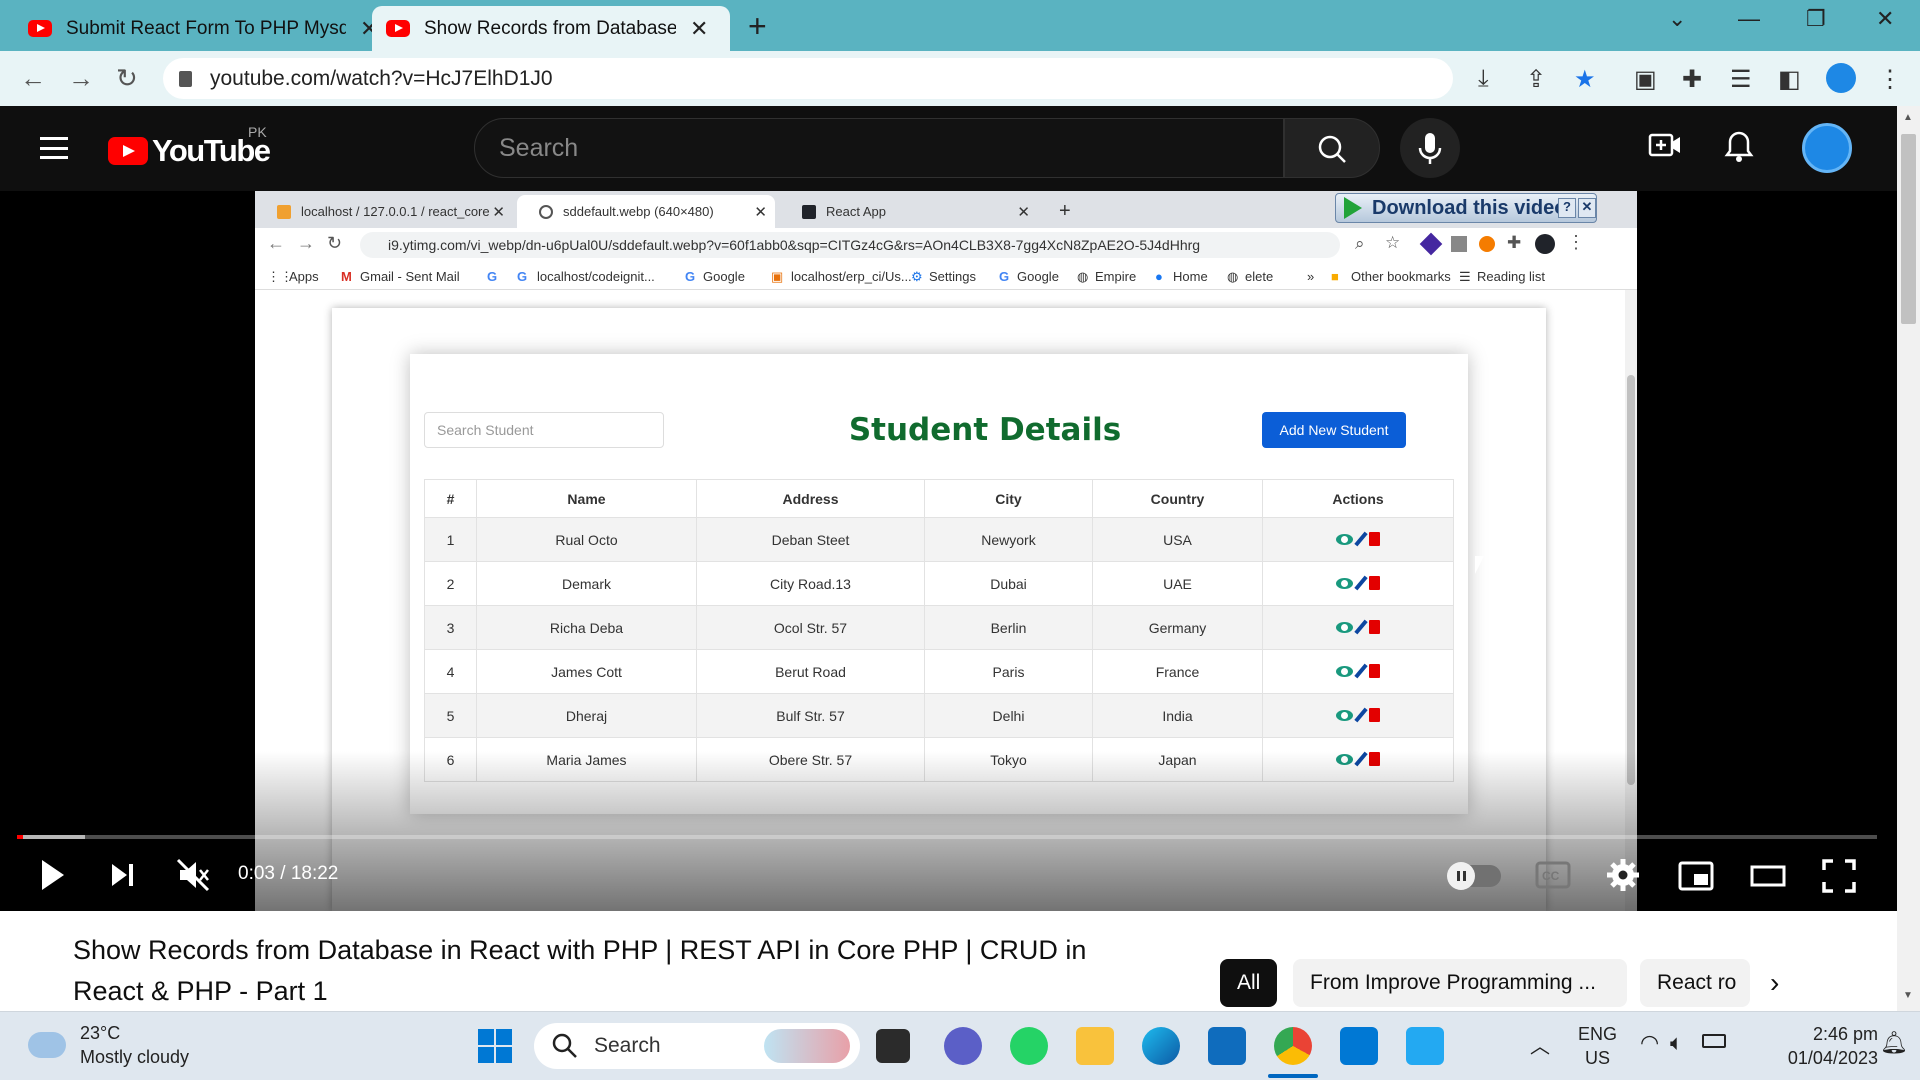  I want to click on wifi-icon: ◠, so click(1649, 1043).